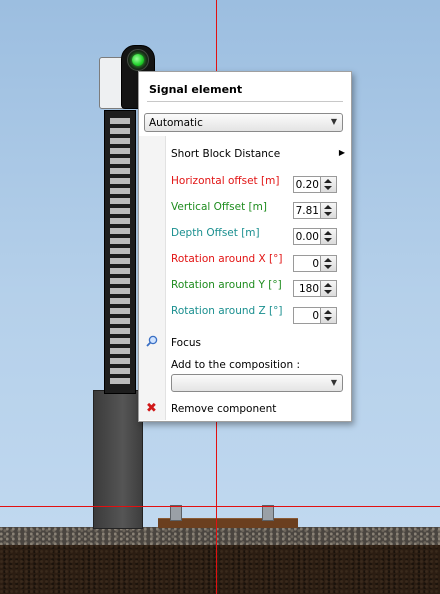 The width and height of the screenshot is (440, 594). What do you see at coordinates (268, 513) in the screenshot?
I see `rail-right` at bounding box center [268, 513].